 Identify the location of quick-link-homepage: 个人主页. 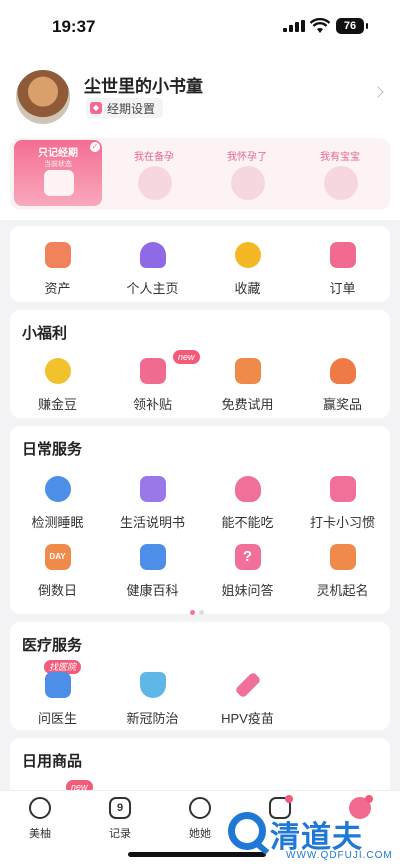
(152, 269).